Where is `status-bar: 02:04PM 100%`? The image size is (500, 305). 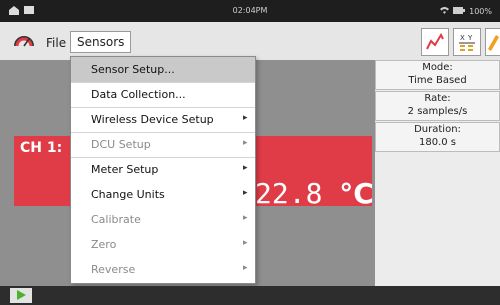 status-bar: 02:04PM 100% is located at coordinates (250, 11).